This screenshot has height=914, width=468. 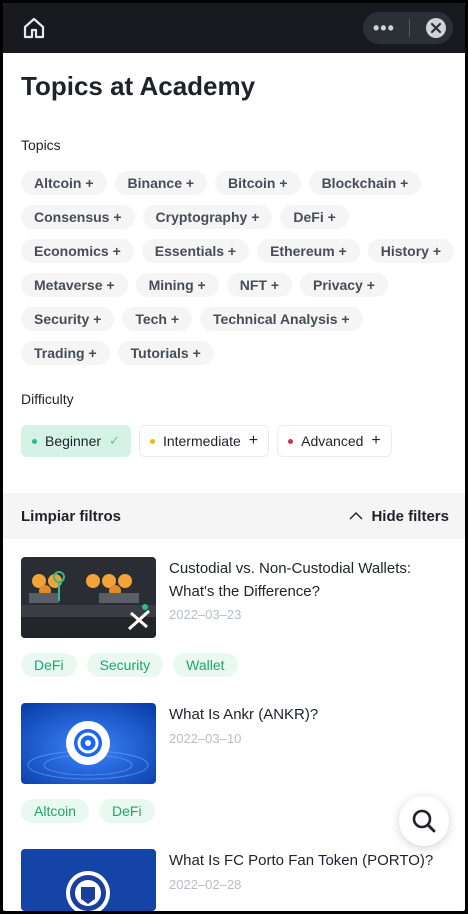 What do you see at coordinates (234, 516) in the screenshot?
I see `filter-bar: Limpiar filtros Hide filters` at bounding box center [234, 516].